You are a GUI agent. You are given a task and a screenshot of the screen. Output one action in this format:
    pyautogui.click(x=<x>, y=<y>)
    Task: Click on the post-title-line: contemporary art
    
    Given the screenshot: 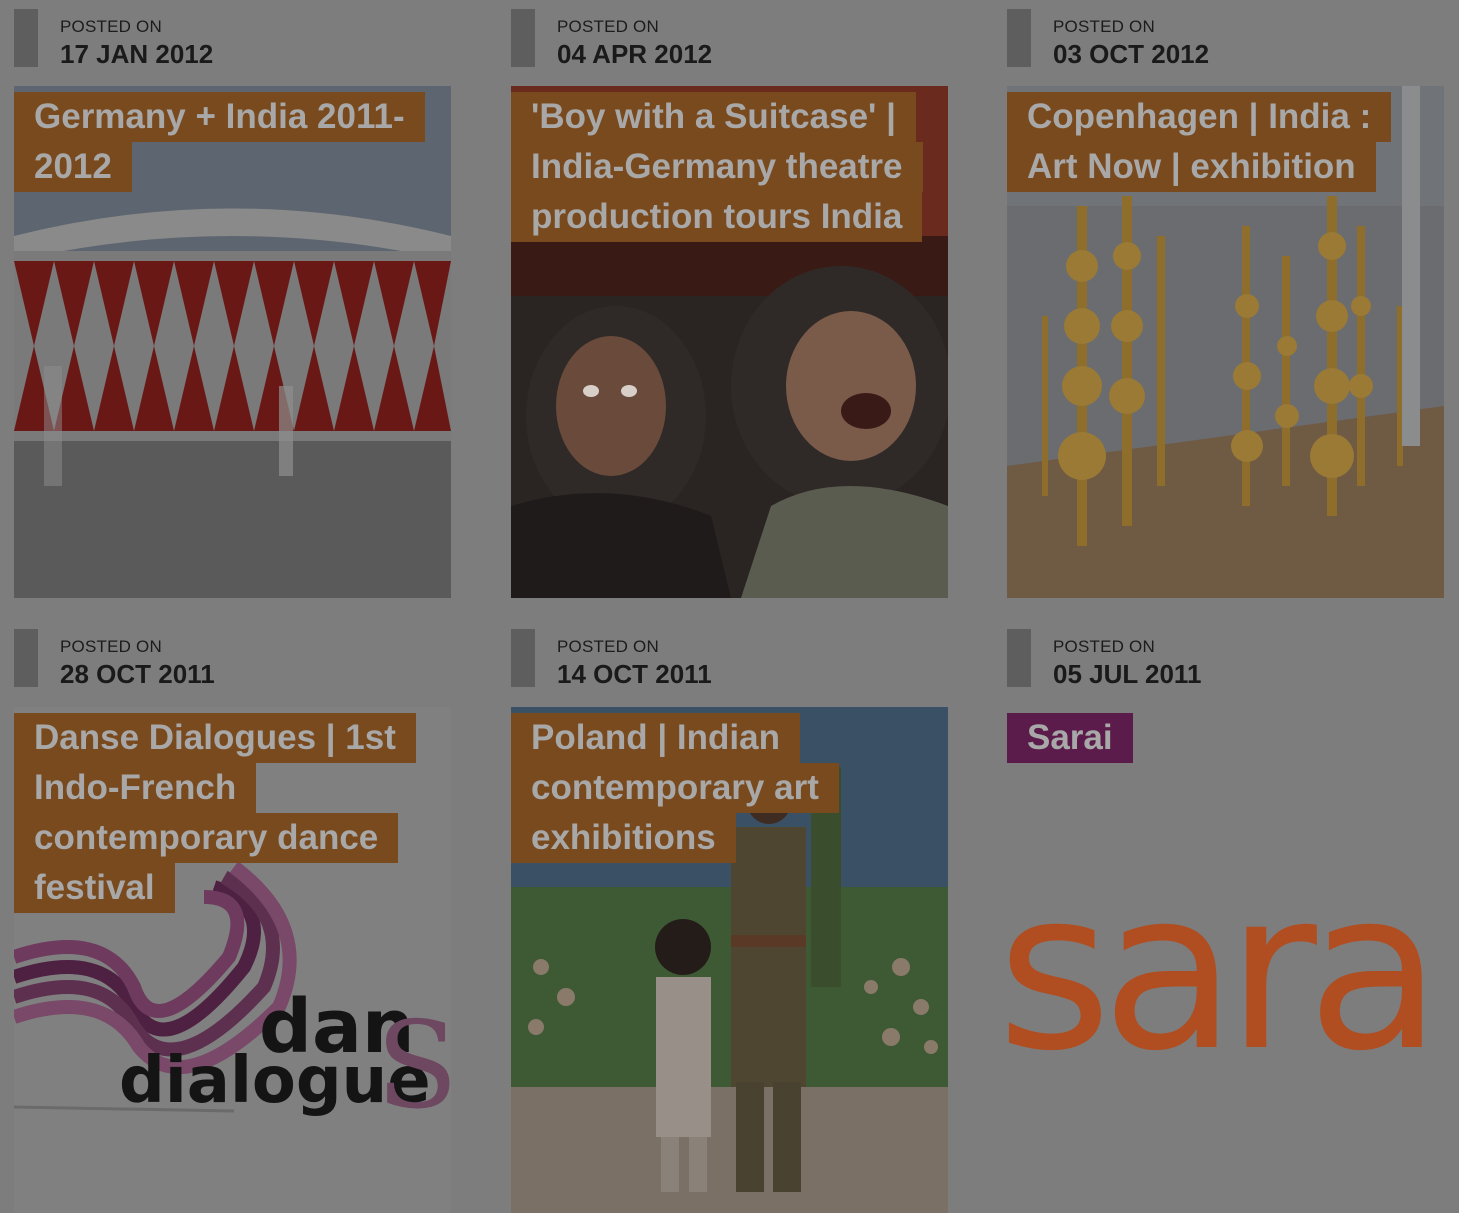 What is the action you would take?
    pyautogui.click(x=675, y=788)
    